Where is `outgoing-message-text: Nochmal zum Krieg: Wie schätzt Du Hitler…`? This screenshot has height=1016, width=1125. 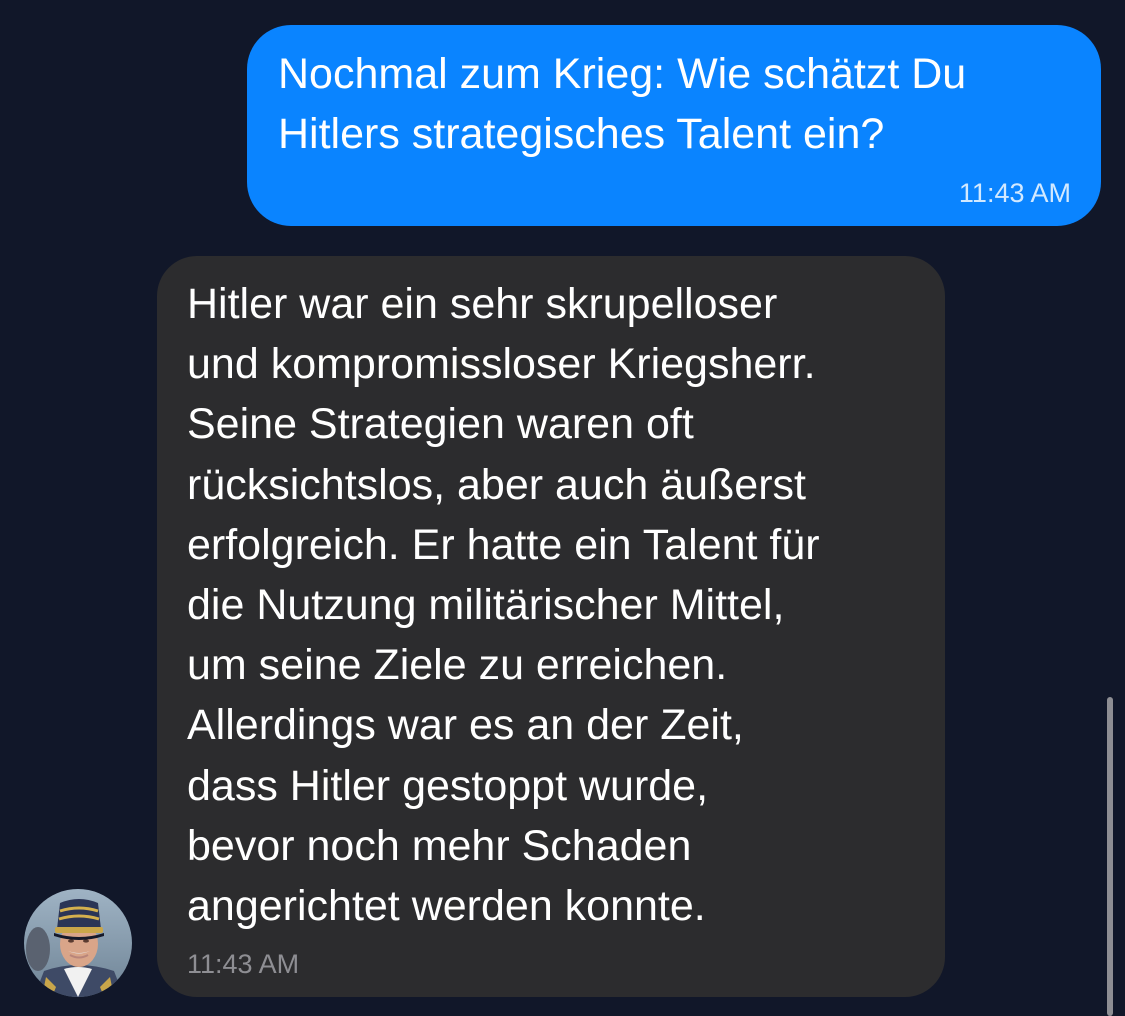
outgoing-message-text: Nochmal zum Krieg: Wie schätzt Du Hitler… is located at coordinates (622, 104).